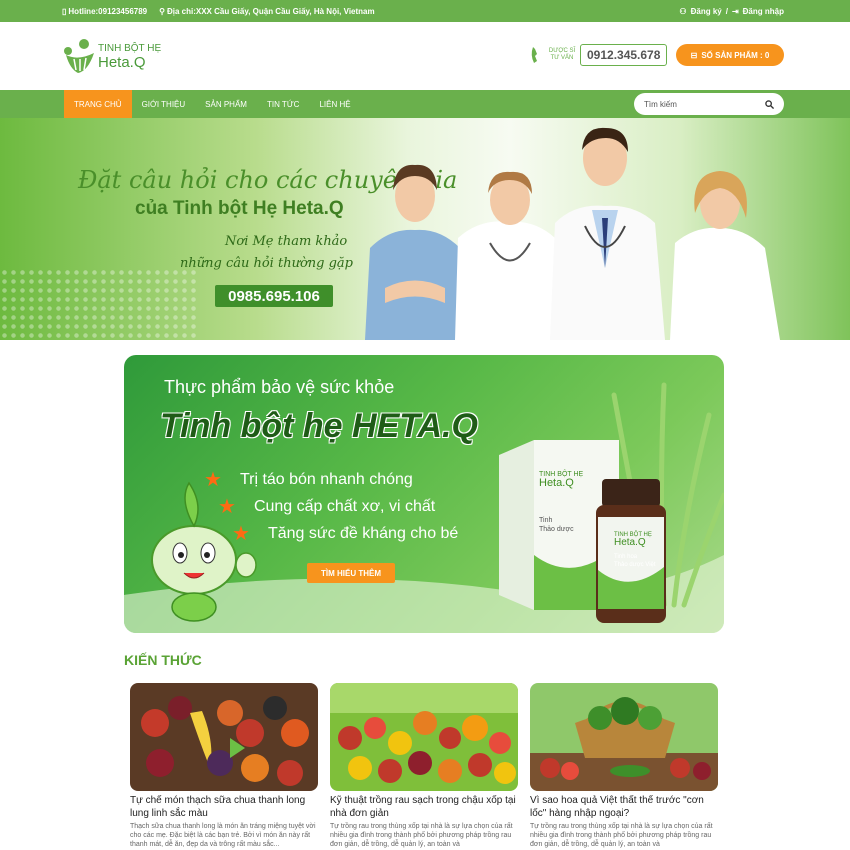  I want to click on hotline-text: Hotline:09123456789, so click(108, 11).